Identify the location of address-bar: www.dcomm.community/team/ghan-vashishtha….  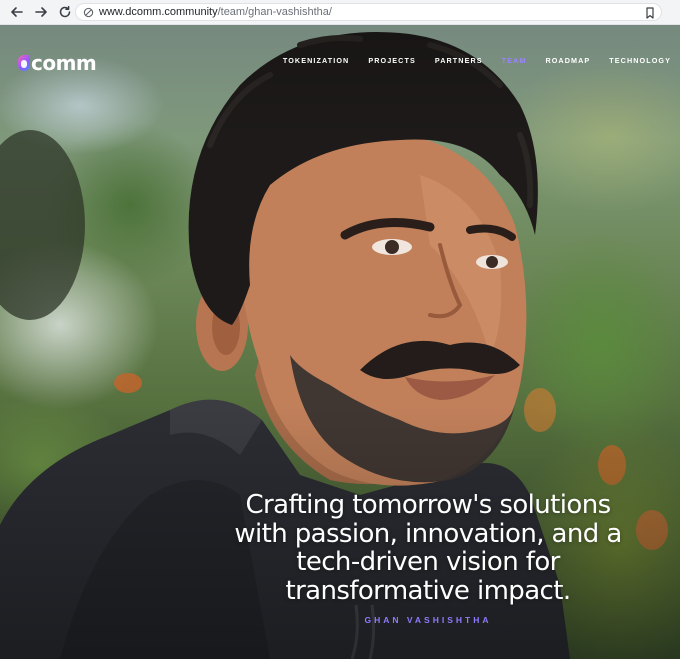
(368, 12).